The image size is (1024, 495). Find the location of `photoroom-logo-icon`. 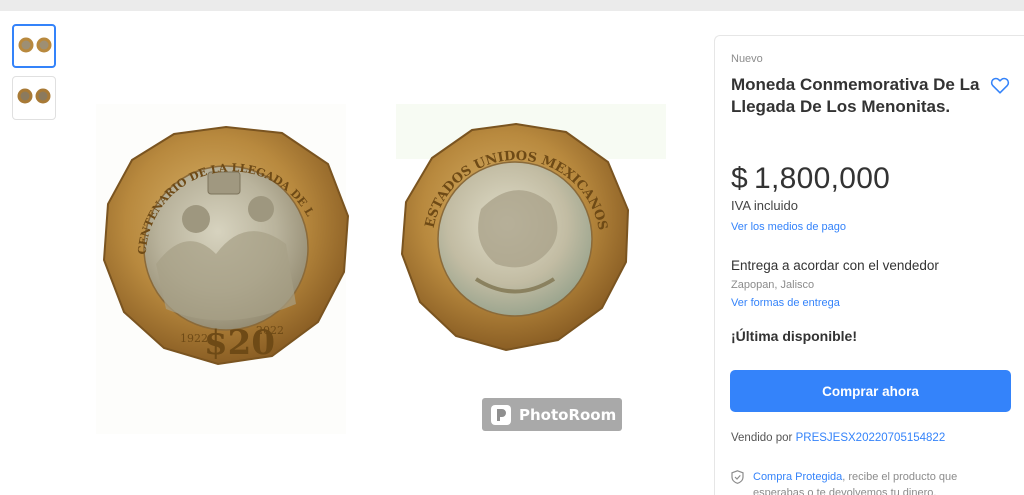

photoroom-logo-icon is located at coordinates (501, 414).